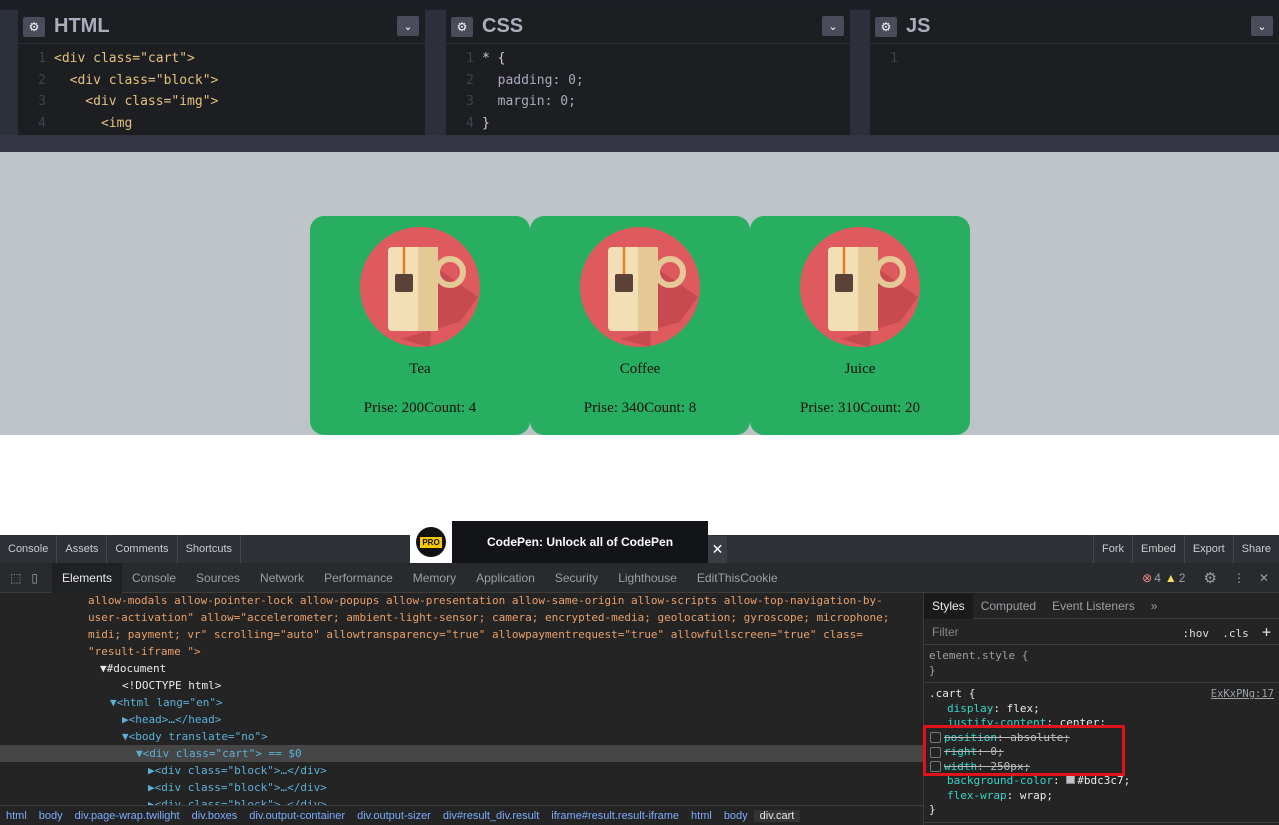 This screenshot has width=1279, height=825. Describe the element at coordinates (461, 651) in the screenshot. I see `dom-node-line: "result-iframe ">` at that location.